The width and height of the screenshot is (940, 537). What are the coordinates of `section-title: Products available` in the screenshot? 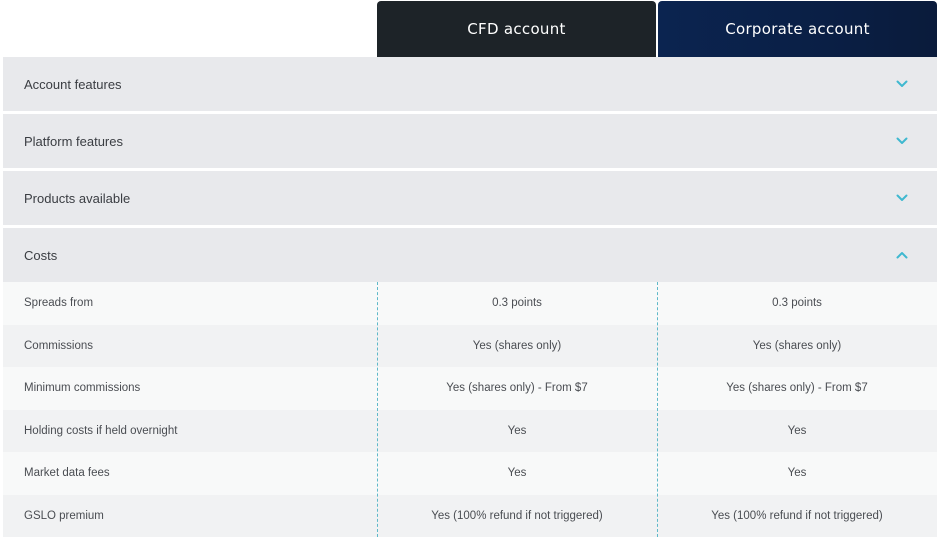 It's located at (77, 198).